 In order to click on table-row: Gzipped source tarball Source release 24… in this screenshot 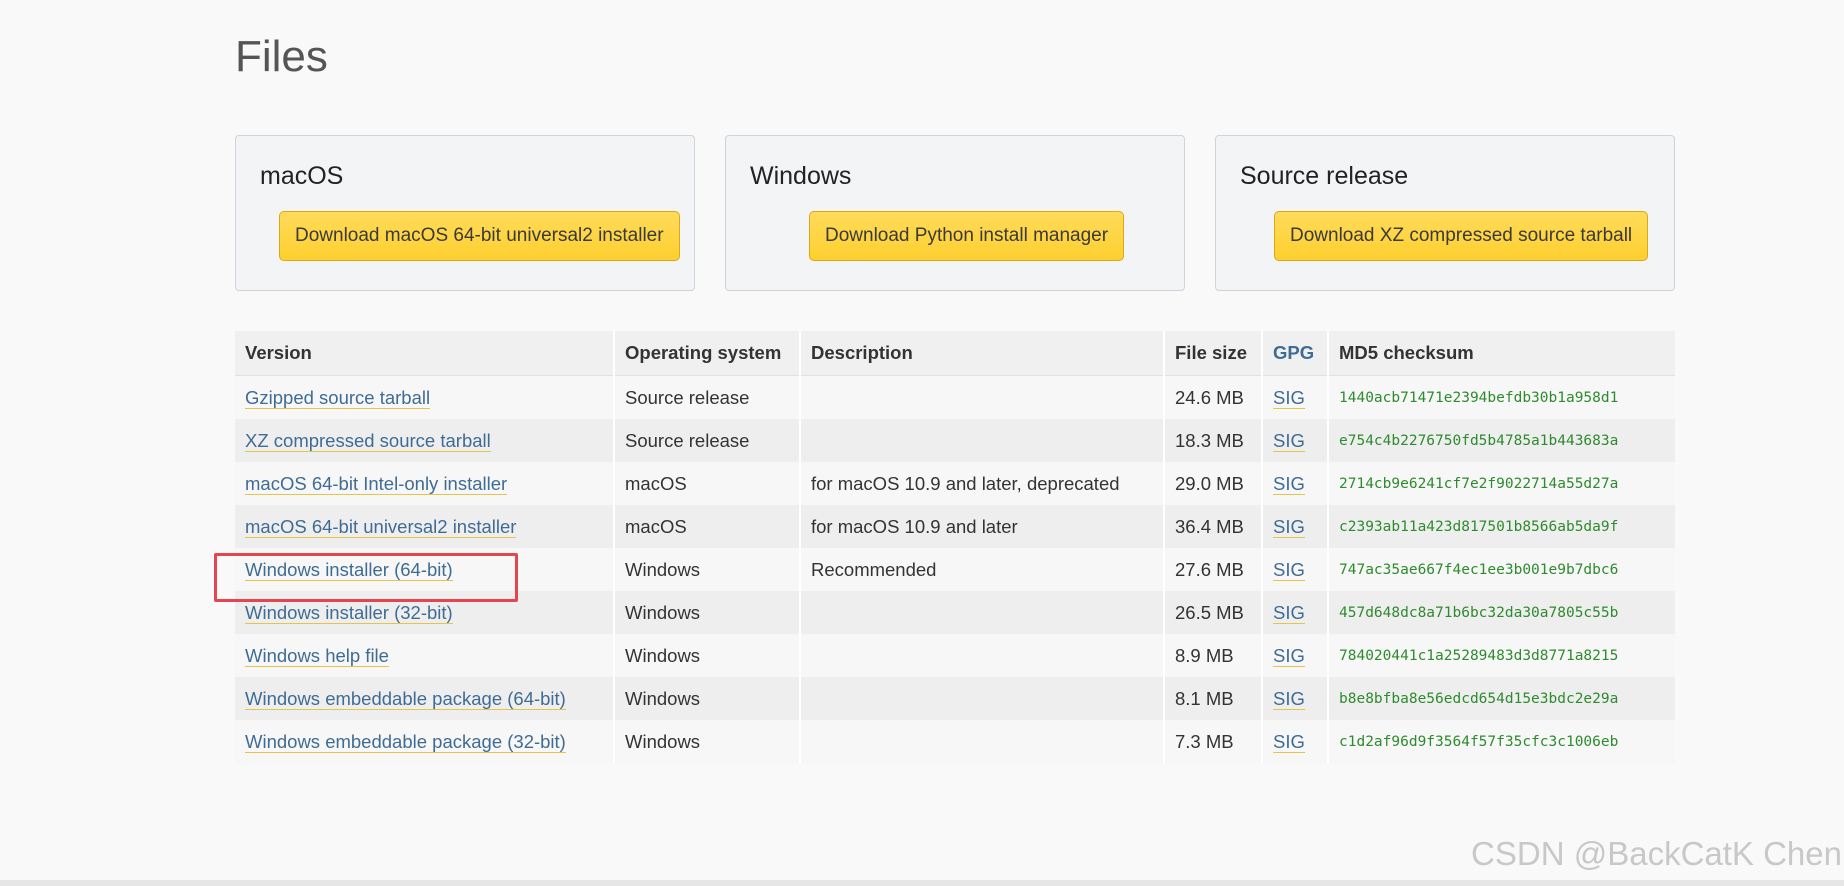, I will do `click(955, 397)`.